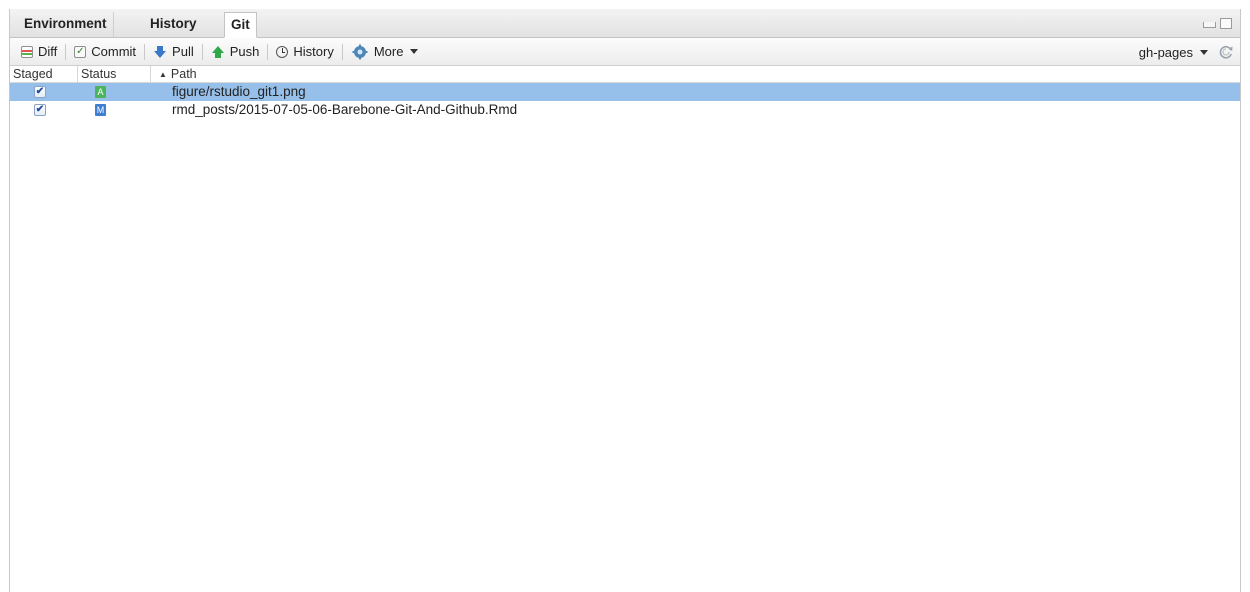 The height and width of the screenshot is (592, 1250). I want to click on file-path: figure/rstudio_git1.png, so click(239, 91).